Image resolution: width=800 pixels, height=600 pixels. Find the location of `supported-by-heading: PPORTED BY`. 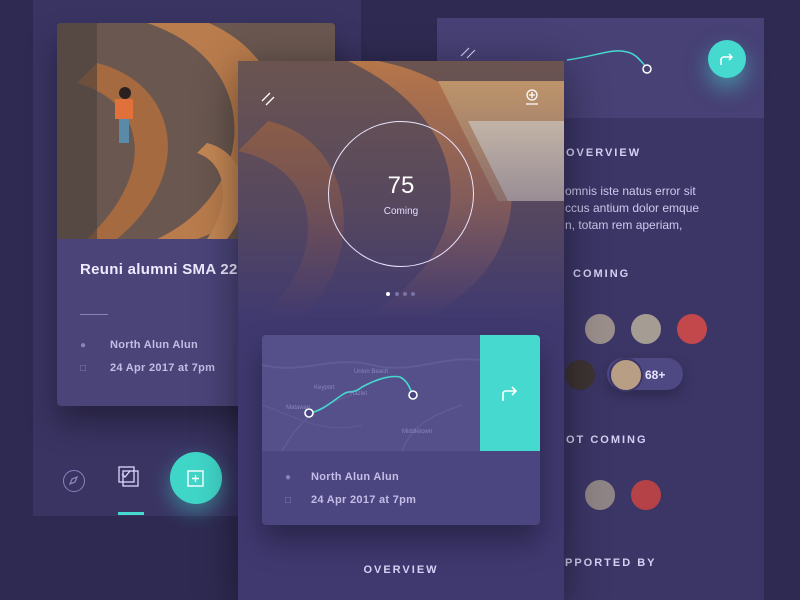

supported-by-heading: PPORTED BY is located at coordinates (611, 563).